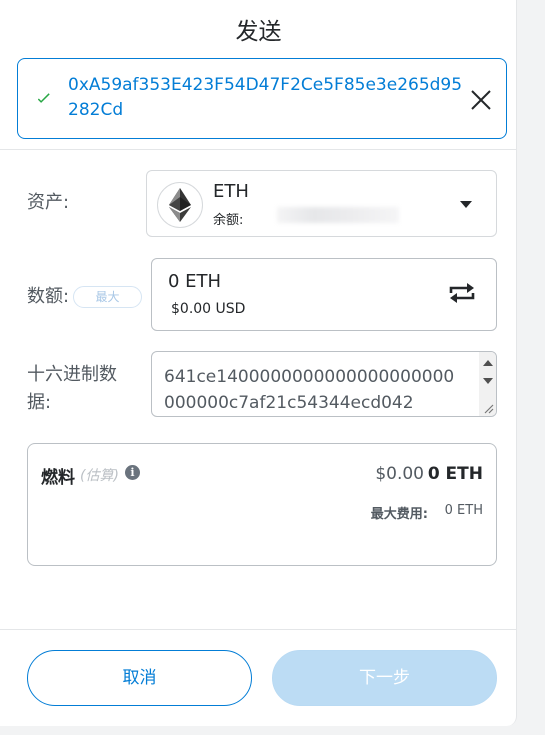 Image resolution: width=545 pixels, height=735 pixels. I want to click on hex-data-label: 十六进制数据:, so click(72, 388).